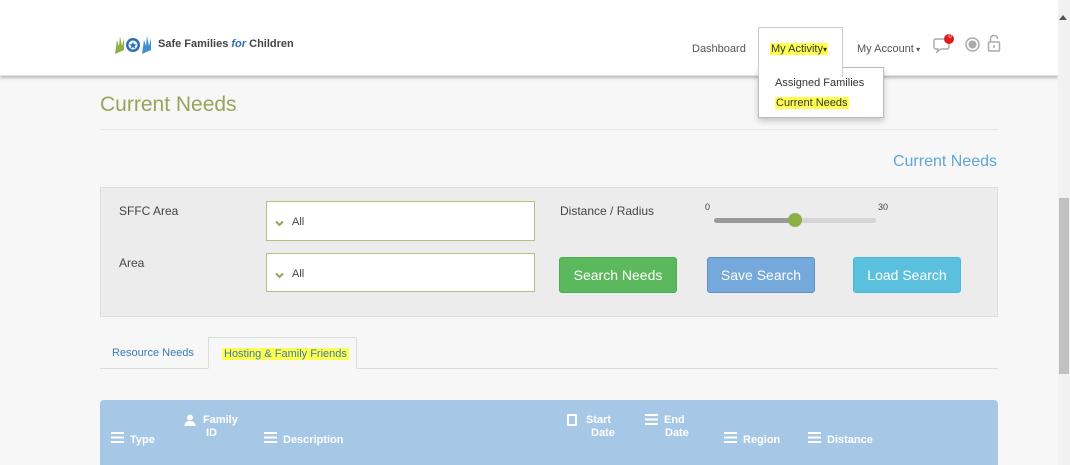 The image size is (1070, 465). What do you see at coordinates (719, 49) in the screenshot?
I see `nav-dashboard: Dashboard` at bounding box center [719, 49].